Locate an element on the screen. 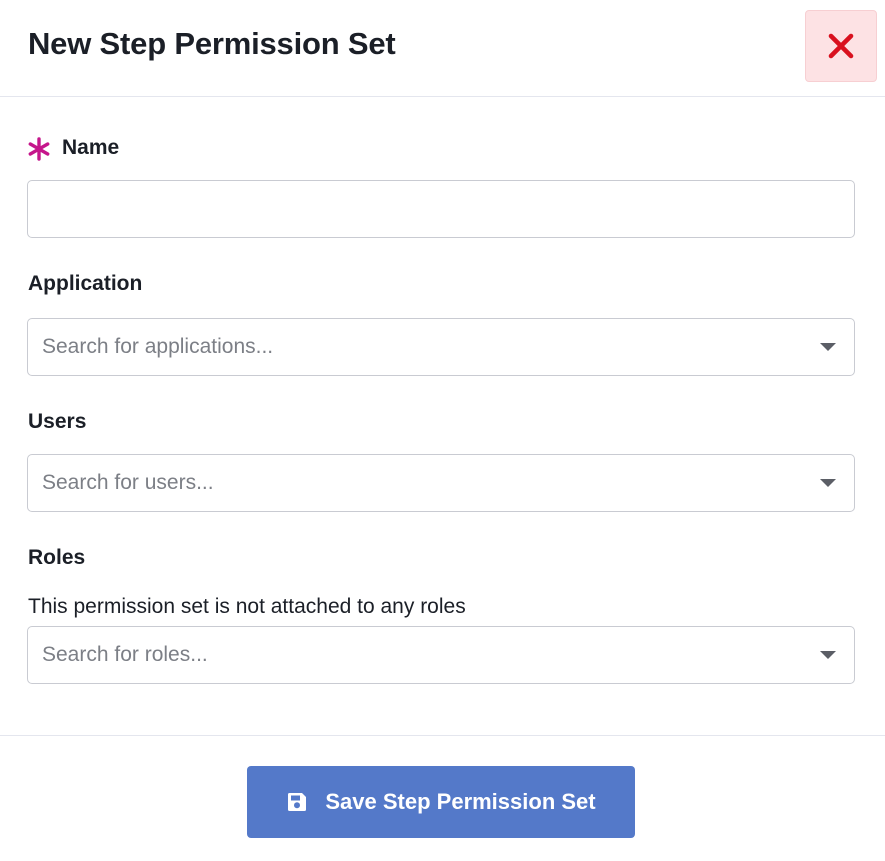  close-button is located at coordinates (841, 46).